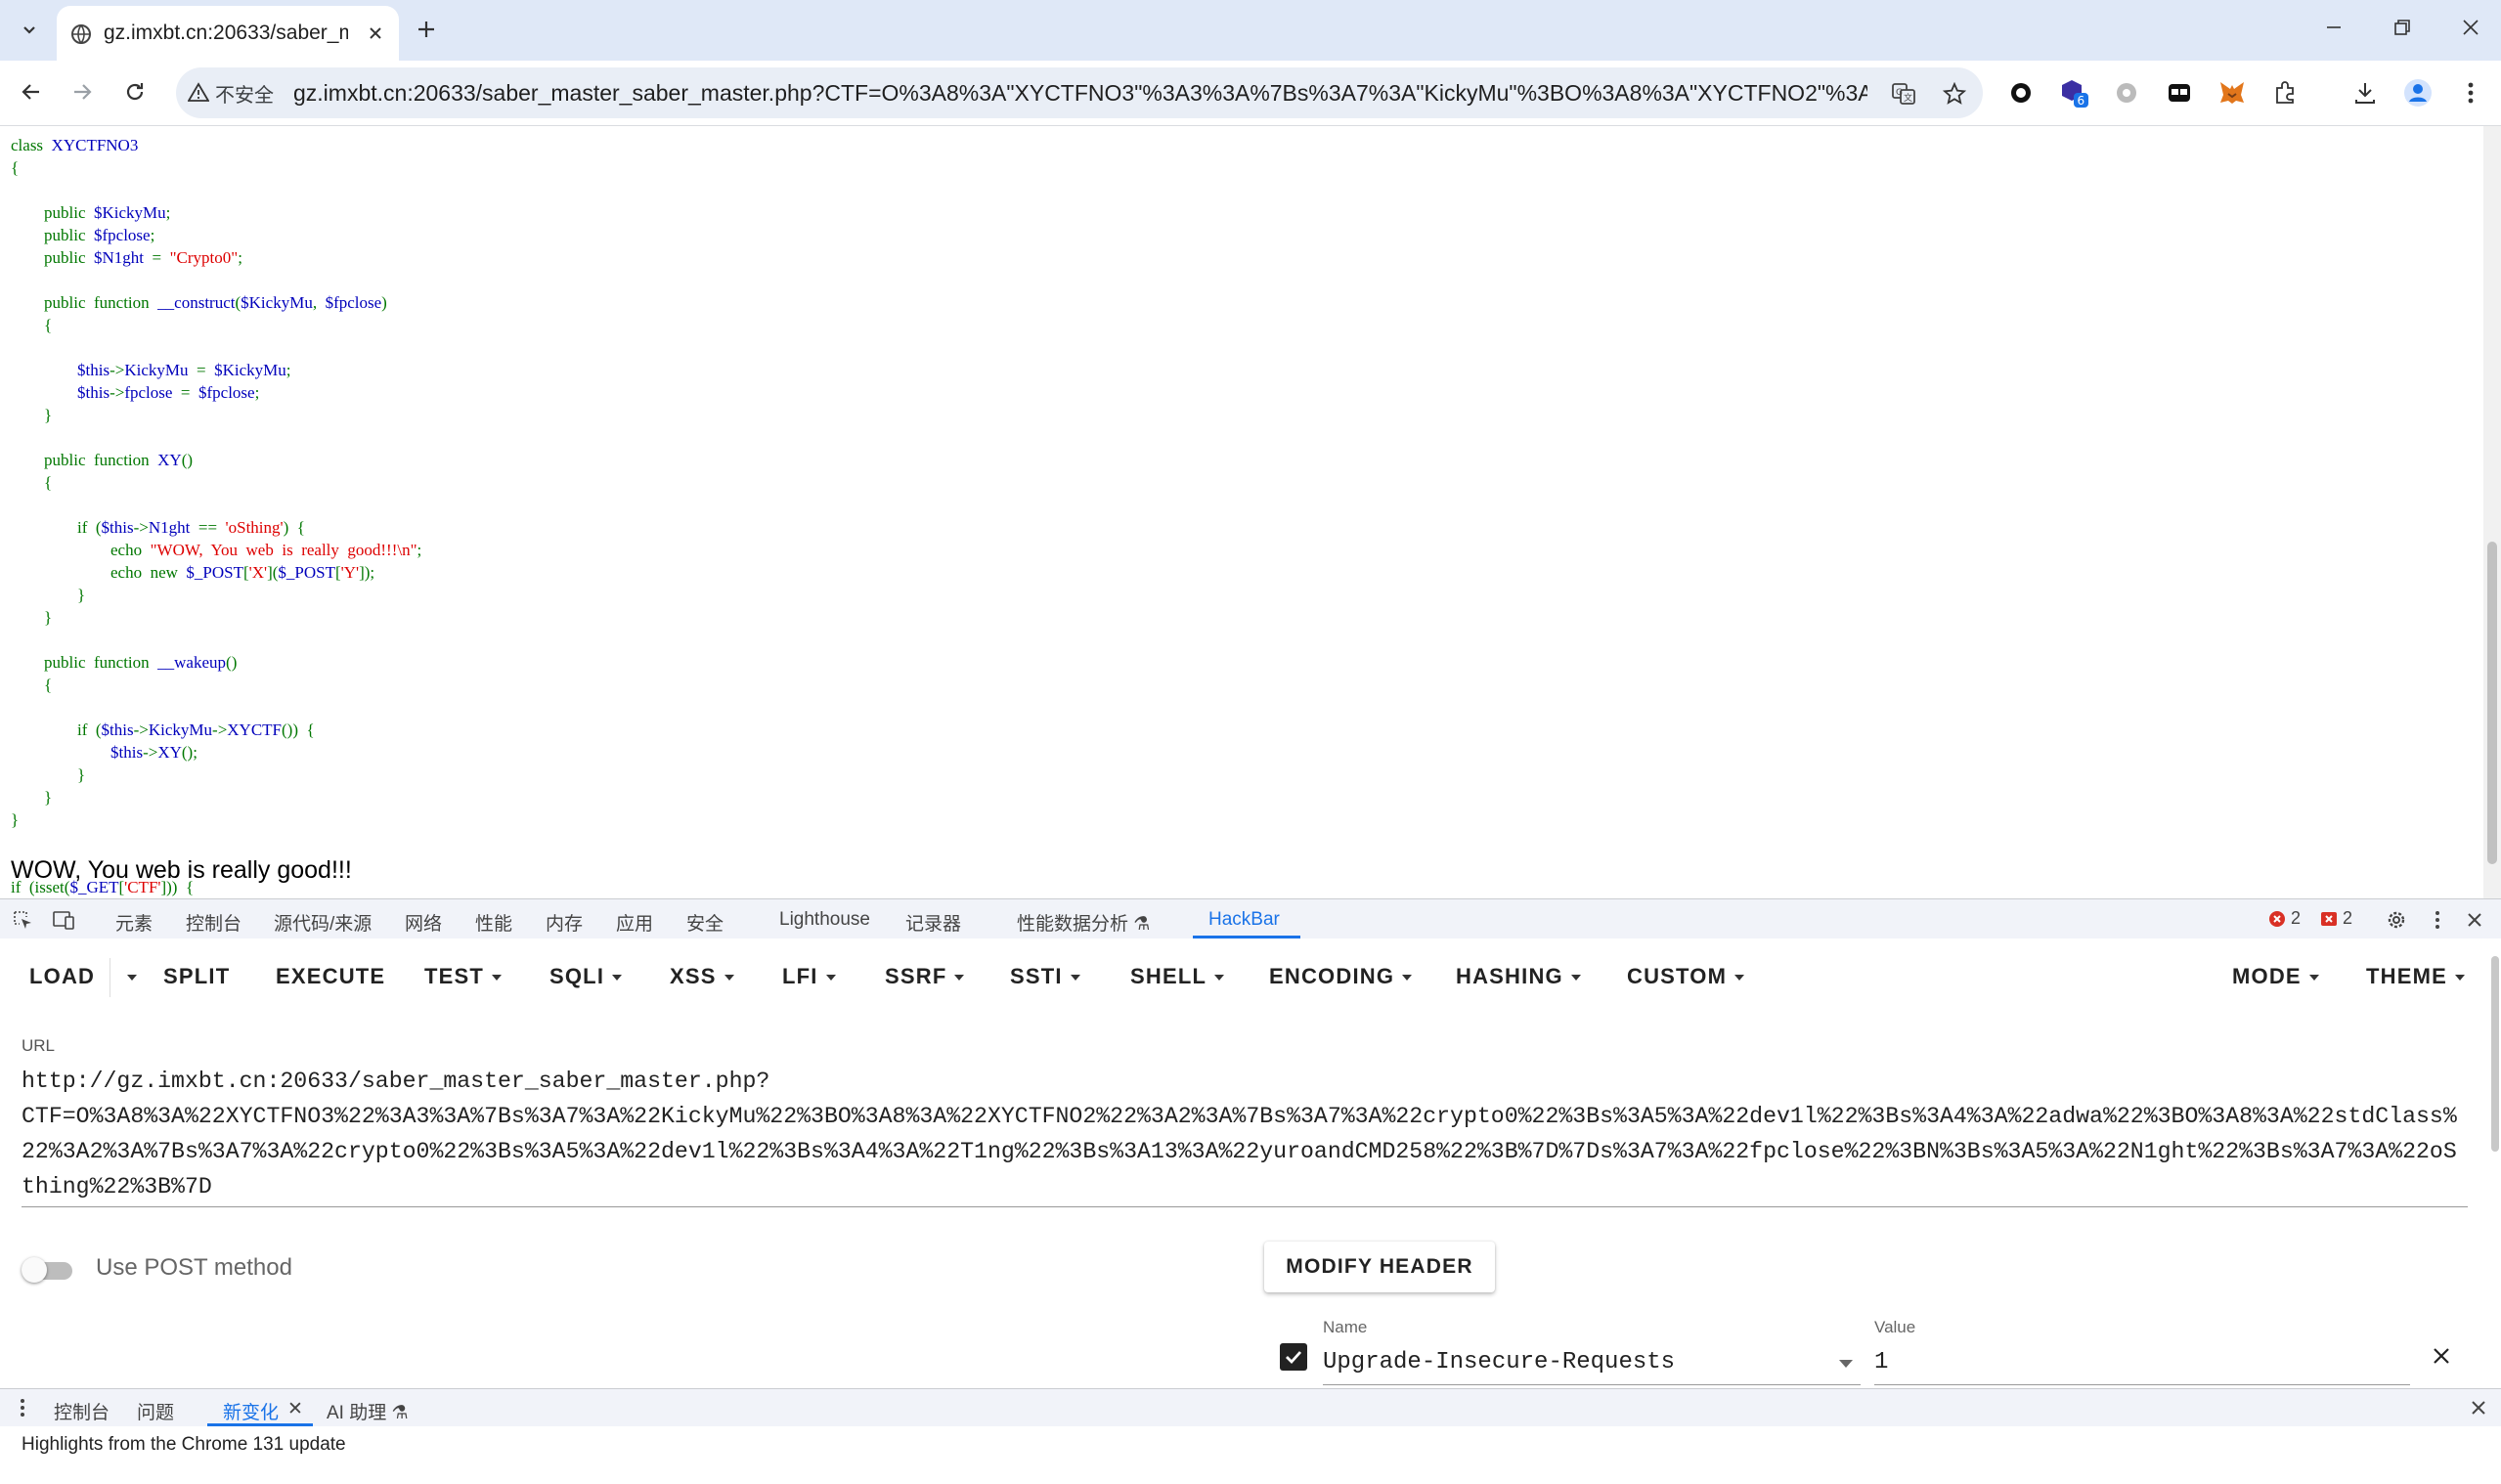  Describe the element at coordinates (493, 922) in the screenshot. I see `devtools-tab-performance: 性能` at that location.